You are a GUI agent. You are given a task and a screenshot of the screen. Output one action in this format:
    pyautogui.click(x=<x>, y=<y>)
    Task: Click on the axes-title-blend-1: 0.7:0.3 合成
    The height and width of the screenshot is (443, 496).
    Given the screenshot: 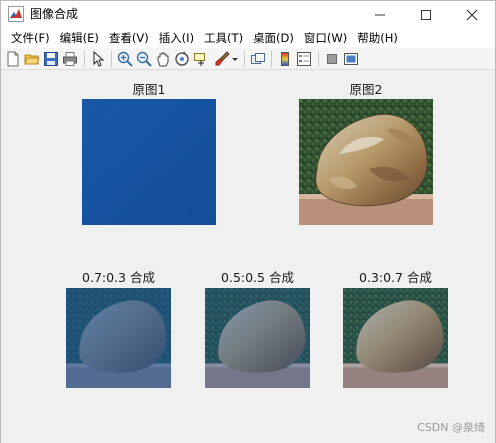 What is the action you would take?
    pyautogui.click(x=118, y=277)
    